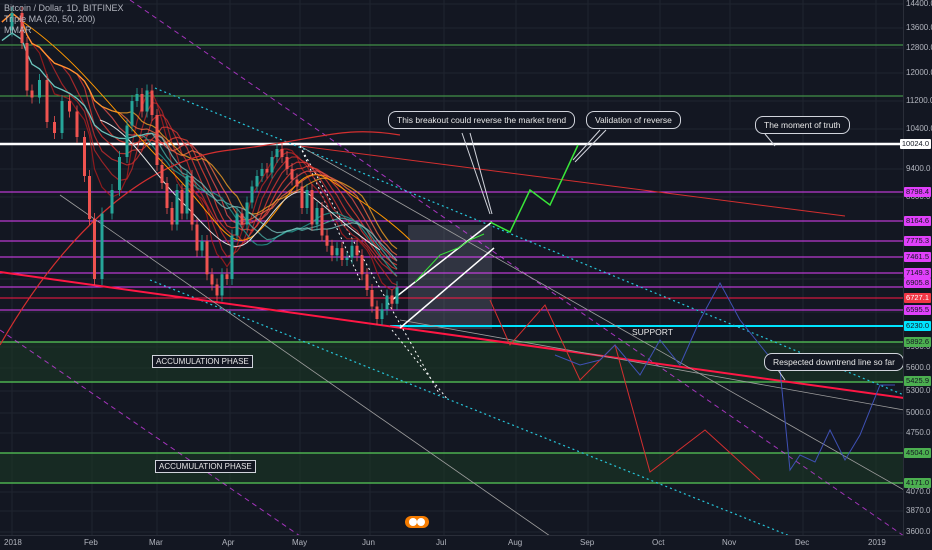 Image resolution: width=932 pixels, height=550 pixels. Describe the element at coordinates (917, 241) in the screenshot. I see `price-tag: 7775.3` at that location.